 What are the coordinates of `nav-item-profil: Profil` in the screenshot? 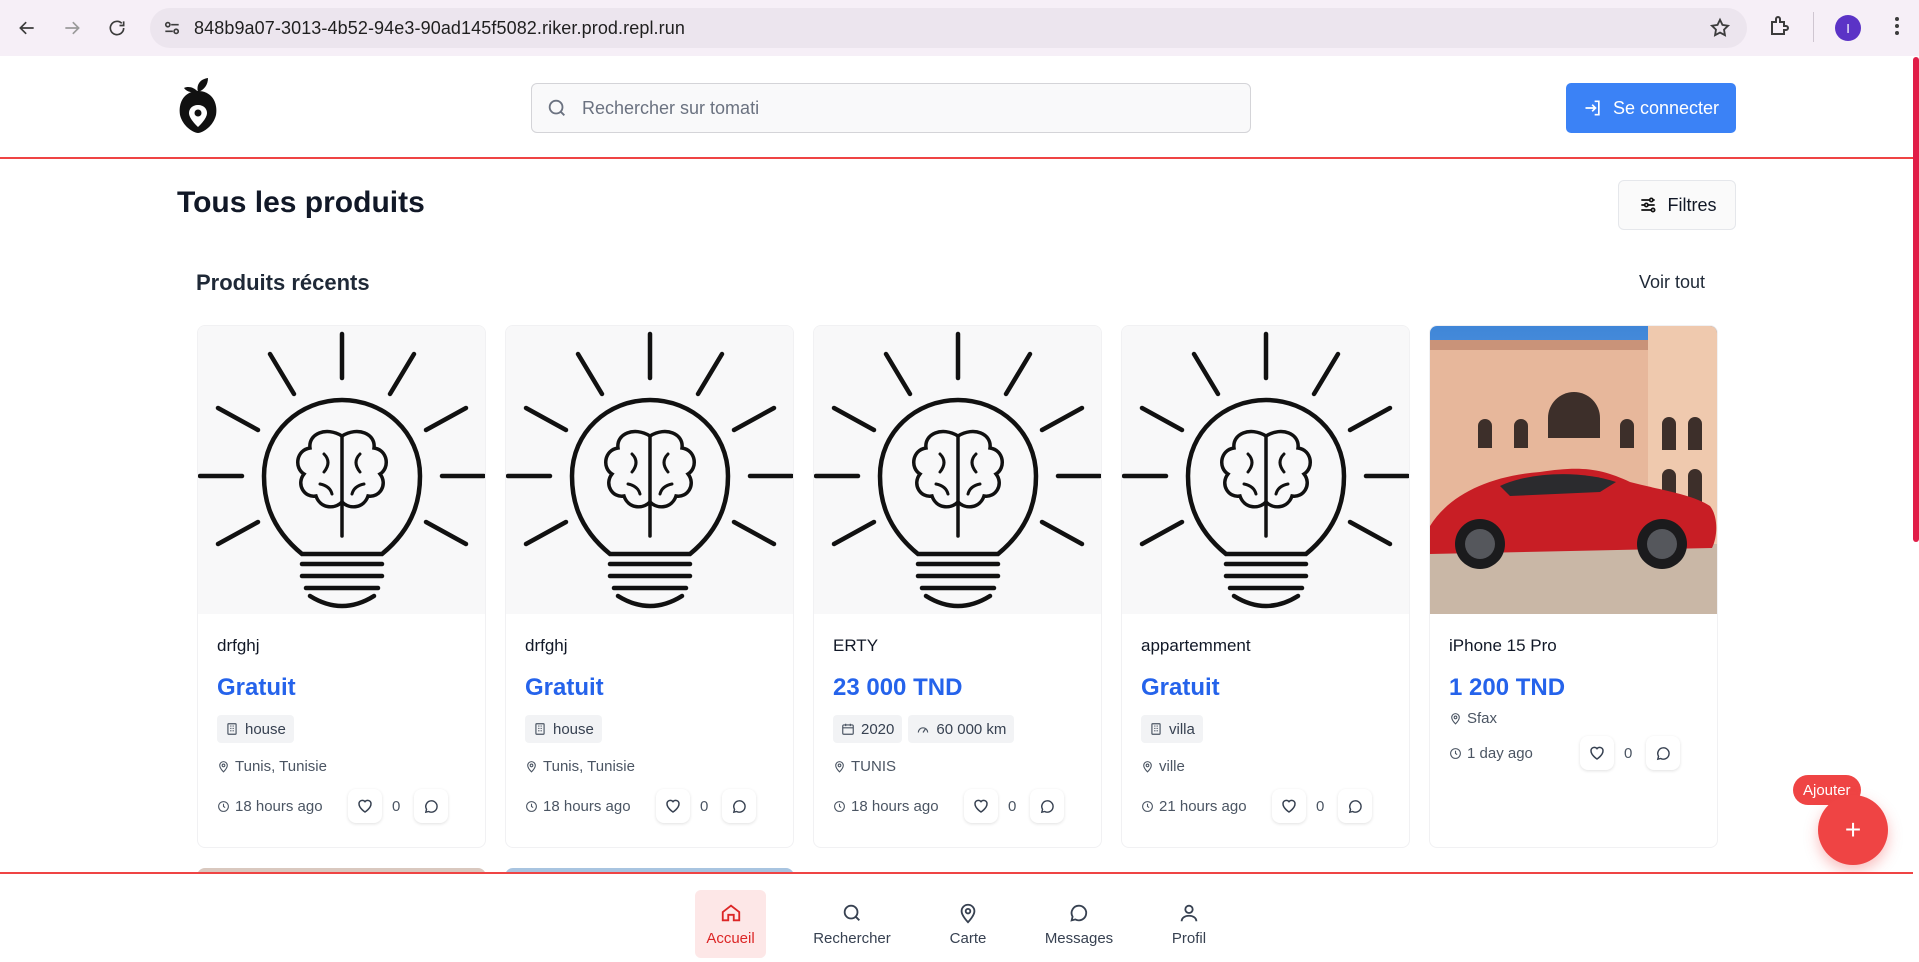 It's located at (1189, 924).